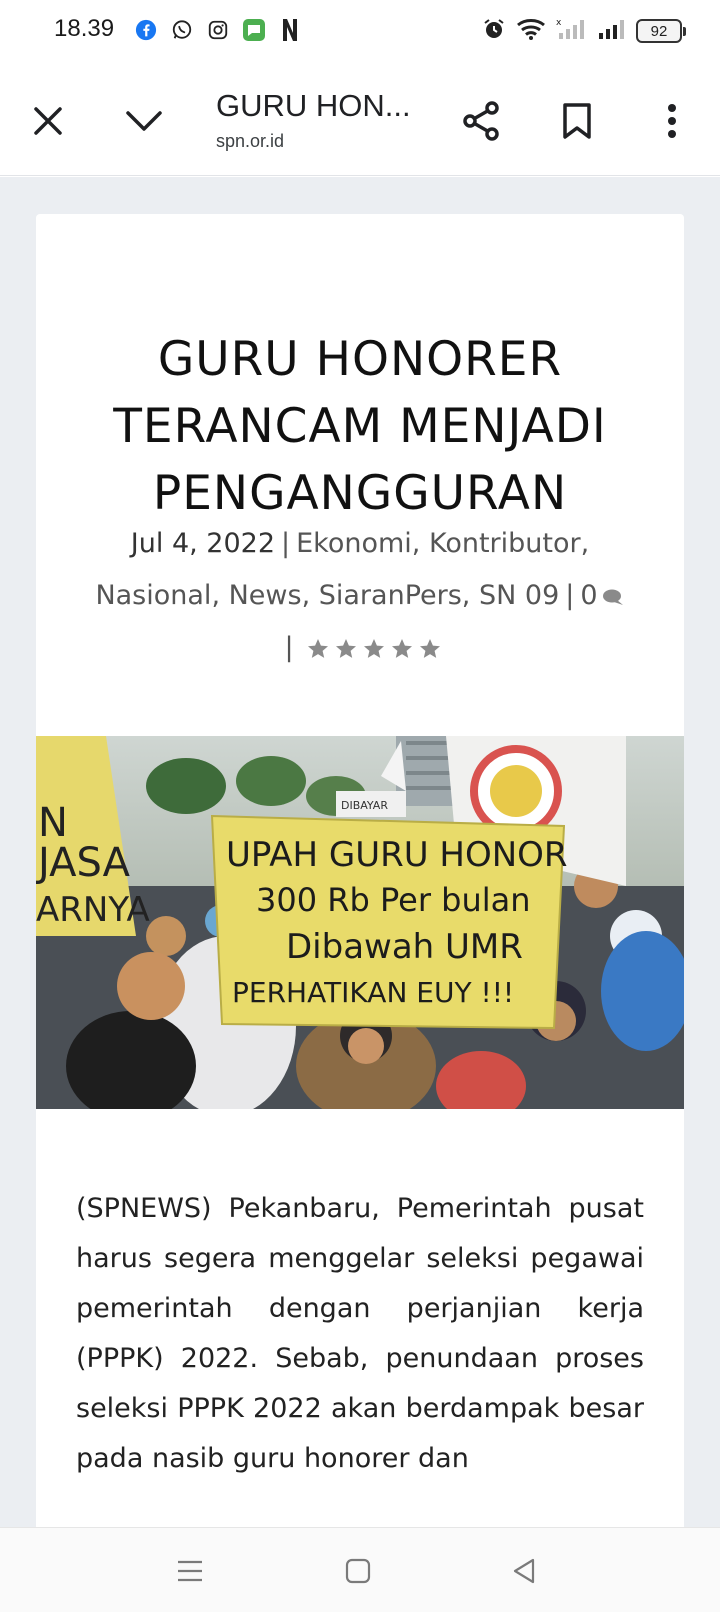 The height and width of the screenshot is (1612, 720). I want to click on close-icon, so click(48, 121).